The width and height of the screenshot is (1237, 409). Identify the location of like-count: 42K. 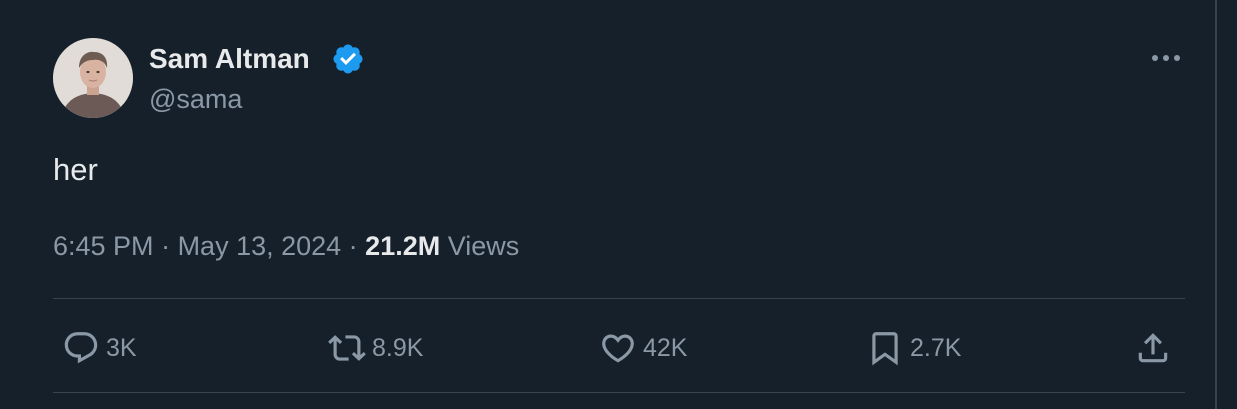
(665, 348).